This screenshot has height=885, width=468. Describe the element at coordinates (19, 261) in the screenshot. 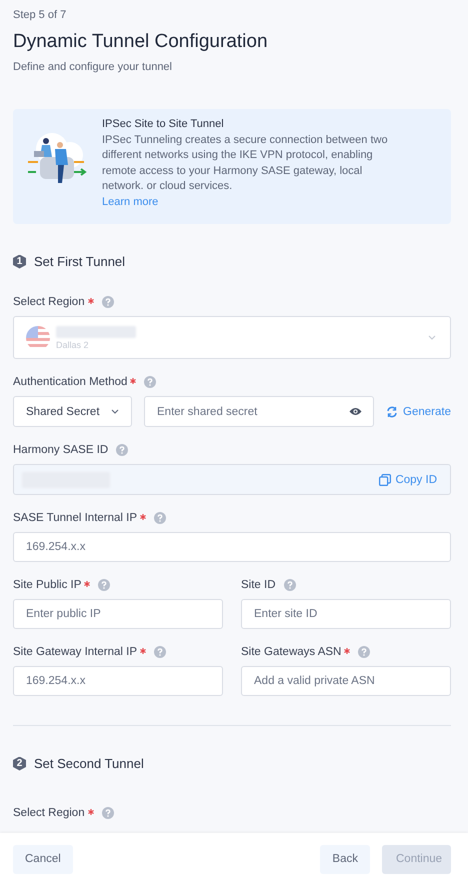

I see `step-number-badge: 1` at that location.